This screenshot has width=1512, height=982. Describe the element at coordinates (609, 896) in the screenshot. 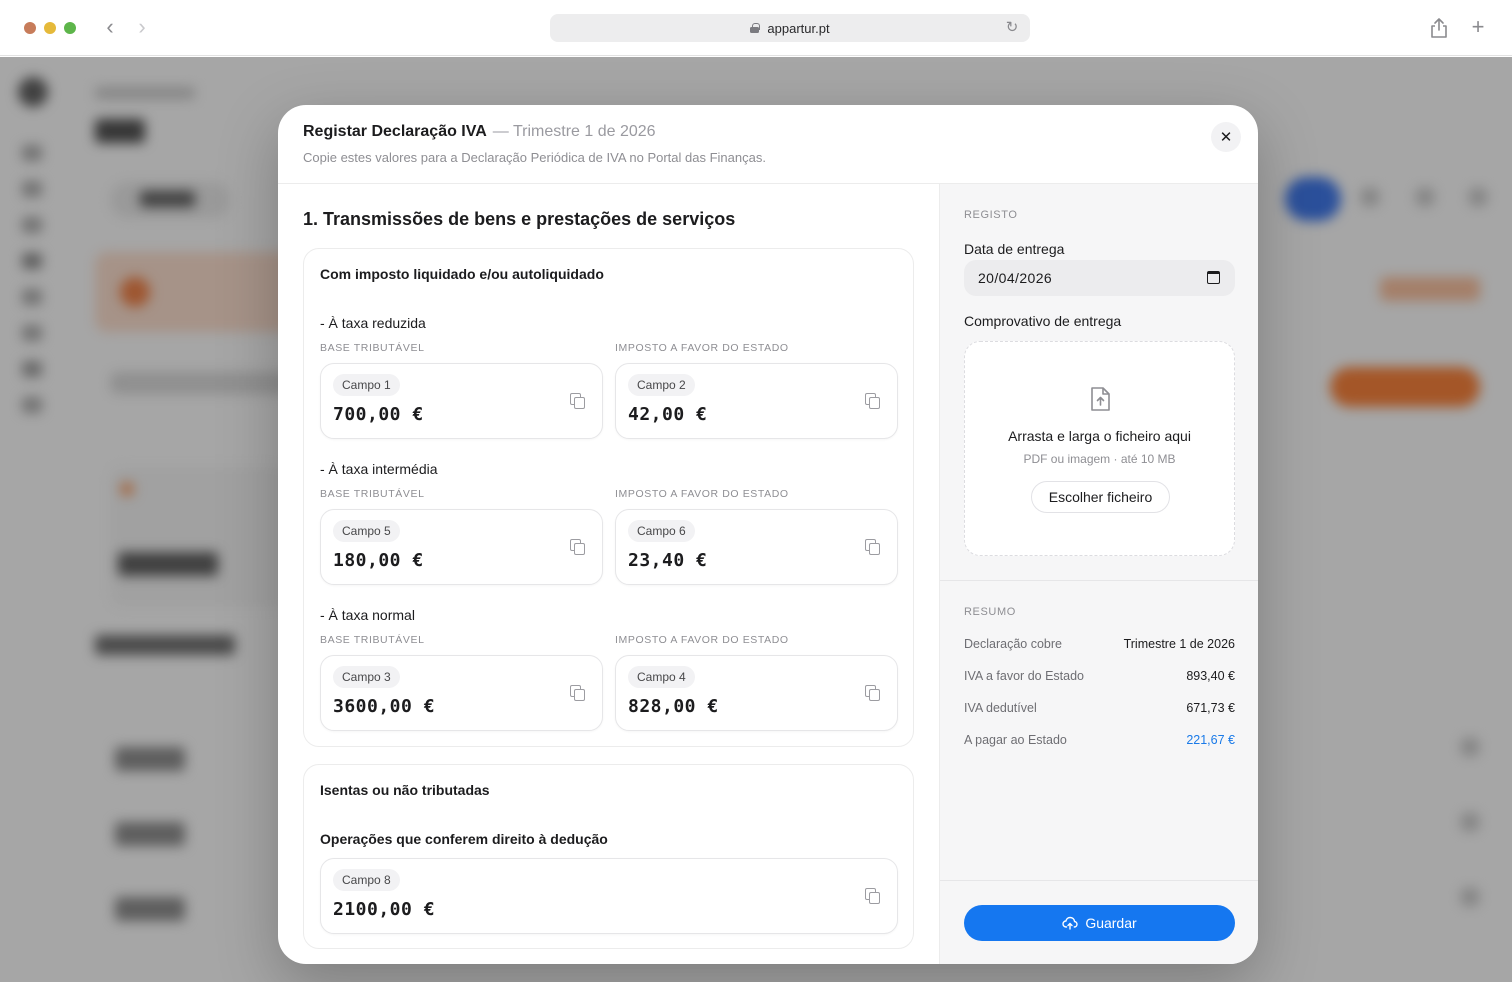

I see `field-campo-8: Campo 8 2100,00 €` at that location.